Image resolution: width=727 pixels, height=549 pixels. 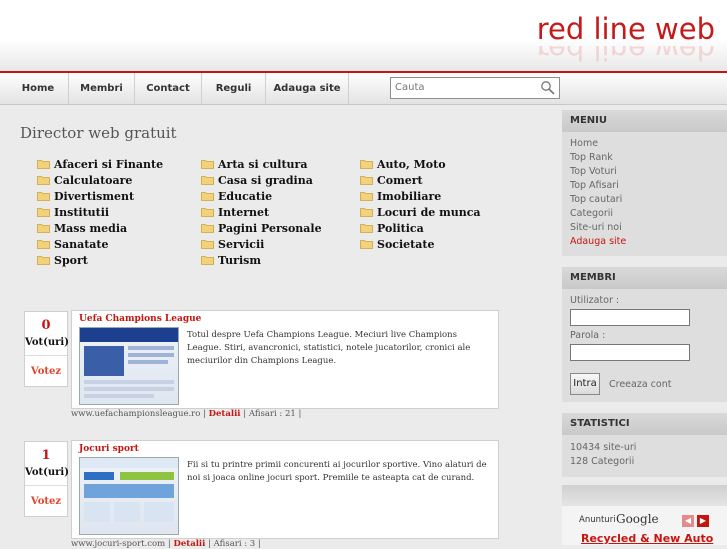 What do you see at coordinates (585, 384) in the screenshot?
I see `login-button: Intra` at bounding box center [585, 384].